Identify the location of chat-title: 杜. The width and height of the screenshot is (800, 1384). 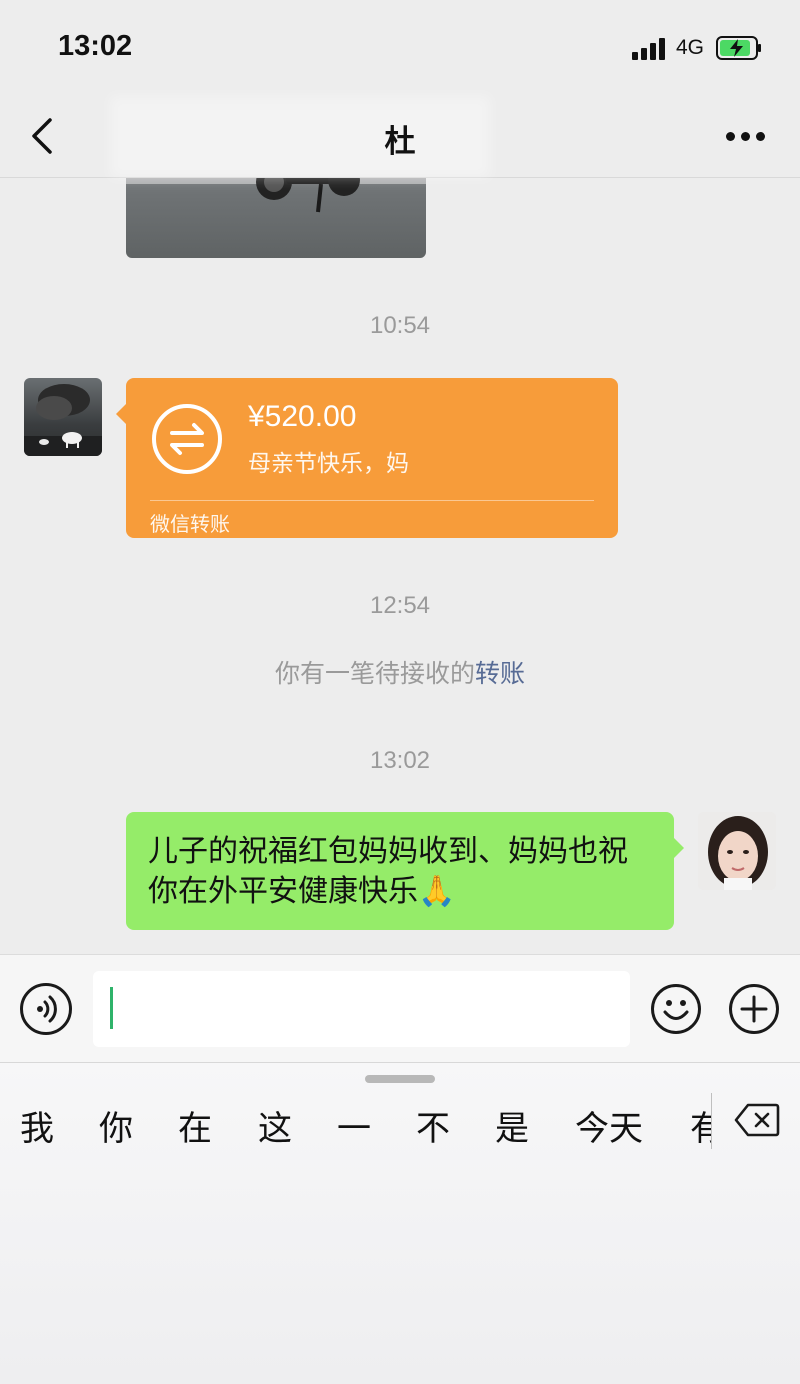
(400, 142).